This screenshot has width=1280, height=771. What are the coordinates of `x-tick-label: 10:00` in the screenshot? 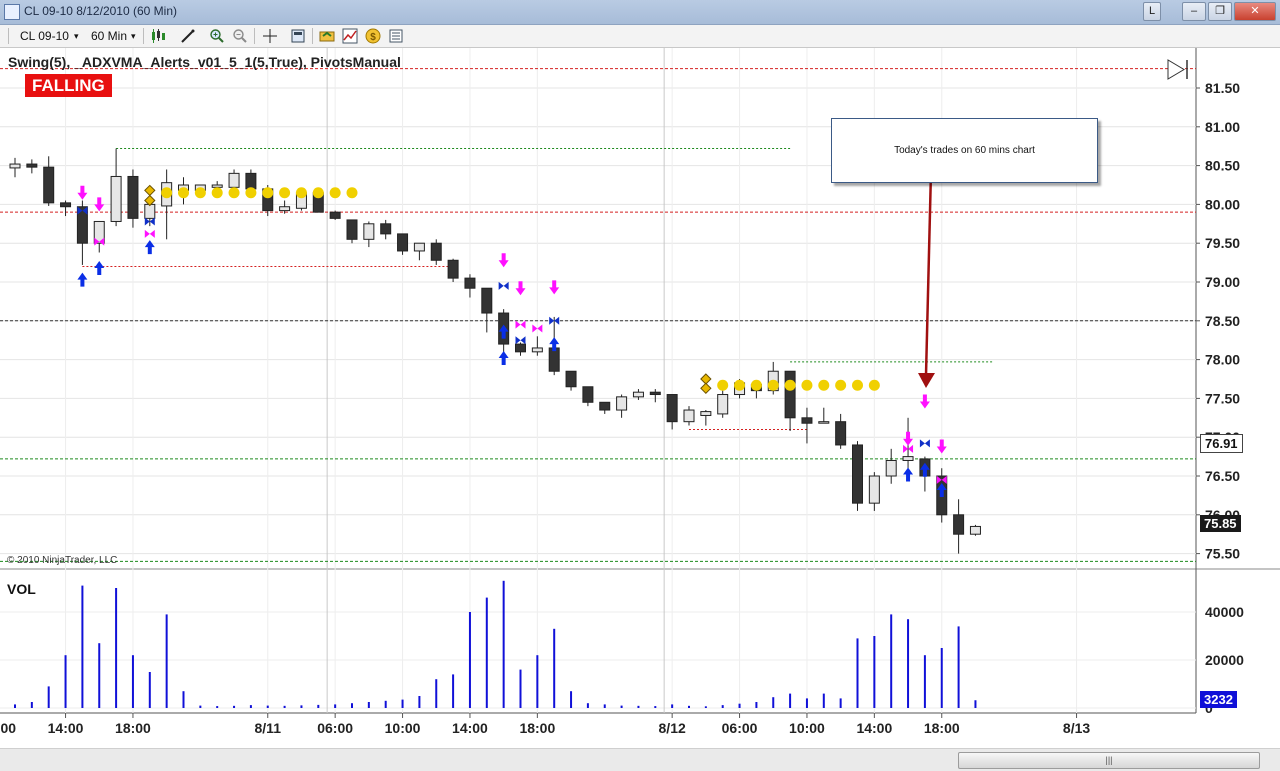 It's located at (403, 728).